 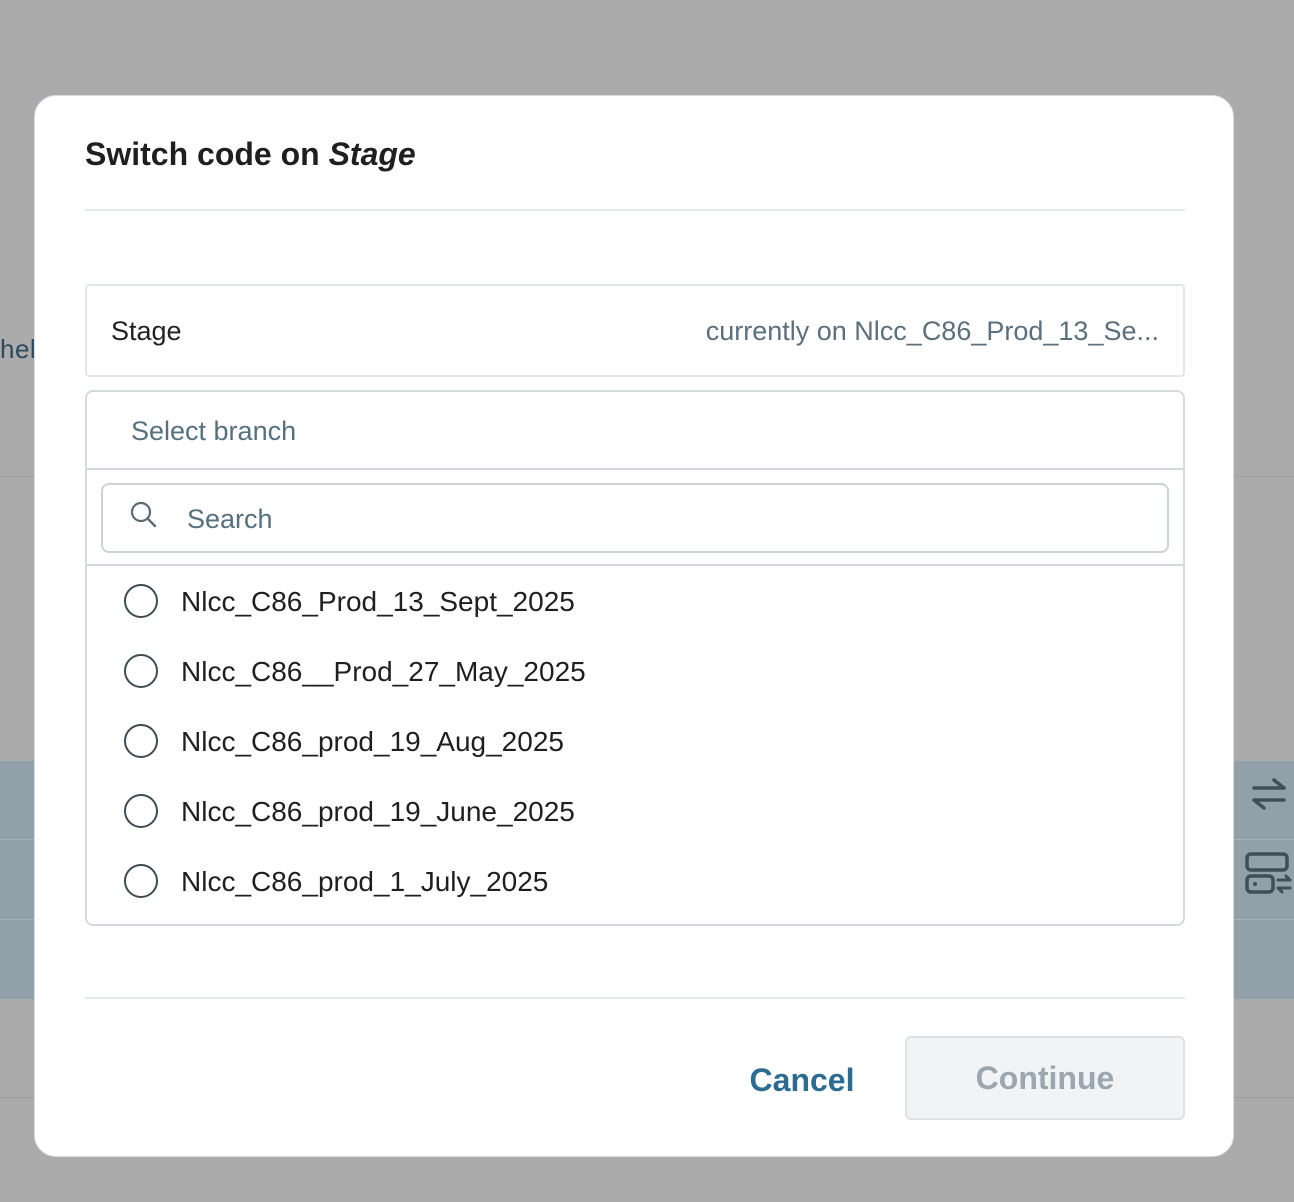 I want to click on modal-title: Switch code on Stage, so click(x=250, y=154).